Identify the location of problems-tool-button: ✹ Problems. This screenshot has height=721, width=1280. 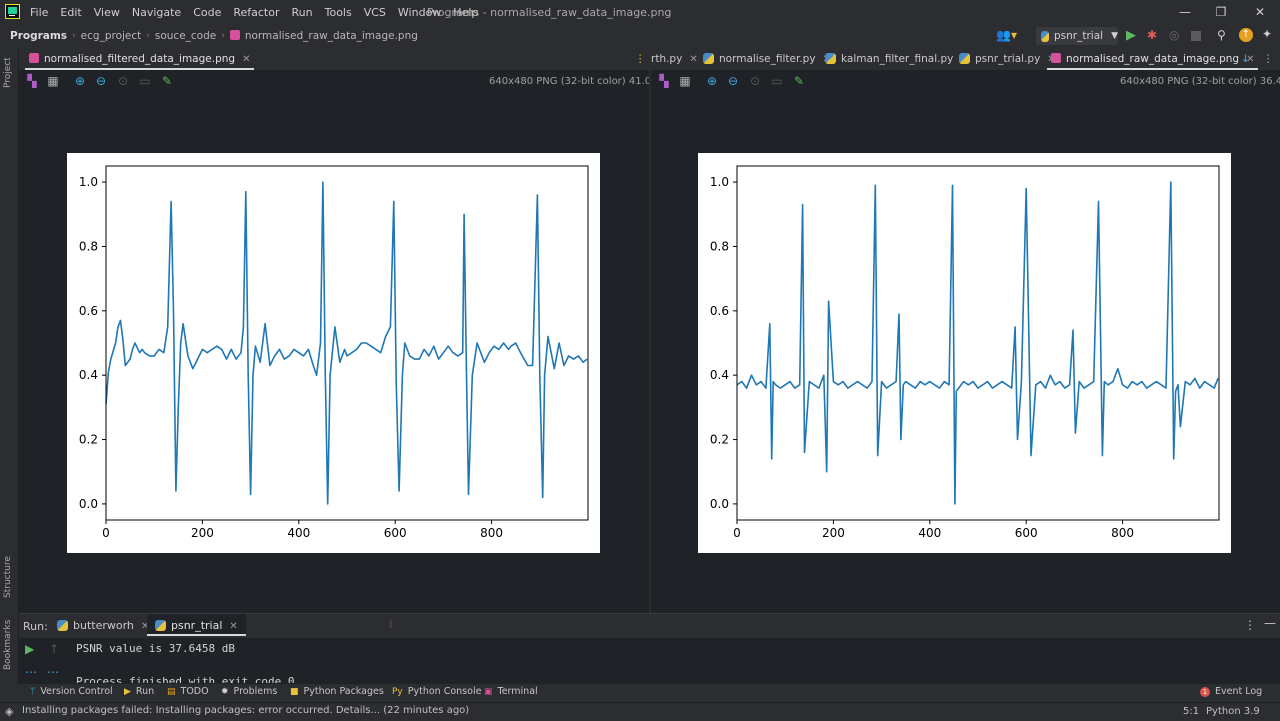
(249, 691).